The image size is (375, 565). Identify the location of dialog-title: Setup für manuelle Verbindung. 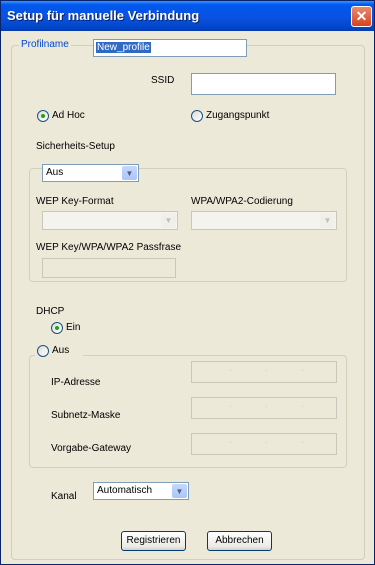
(103, 15).